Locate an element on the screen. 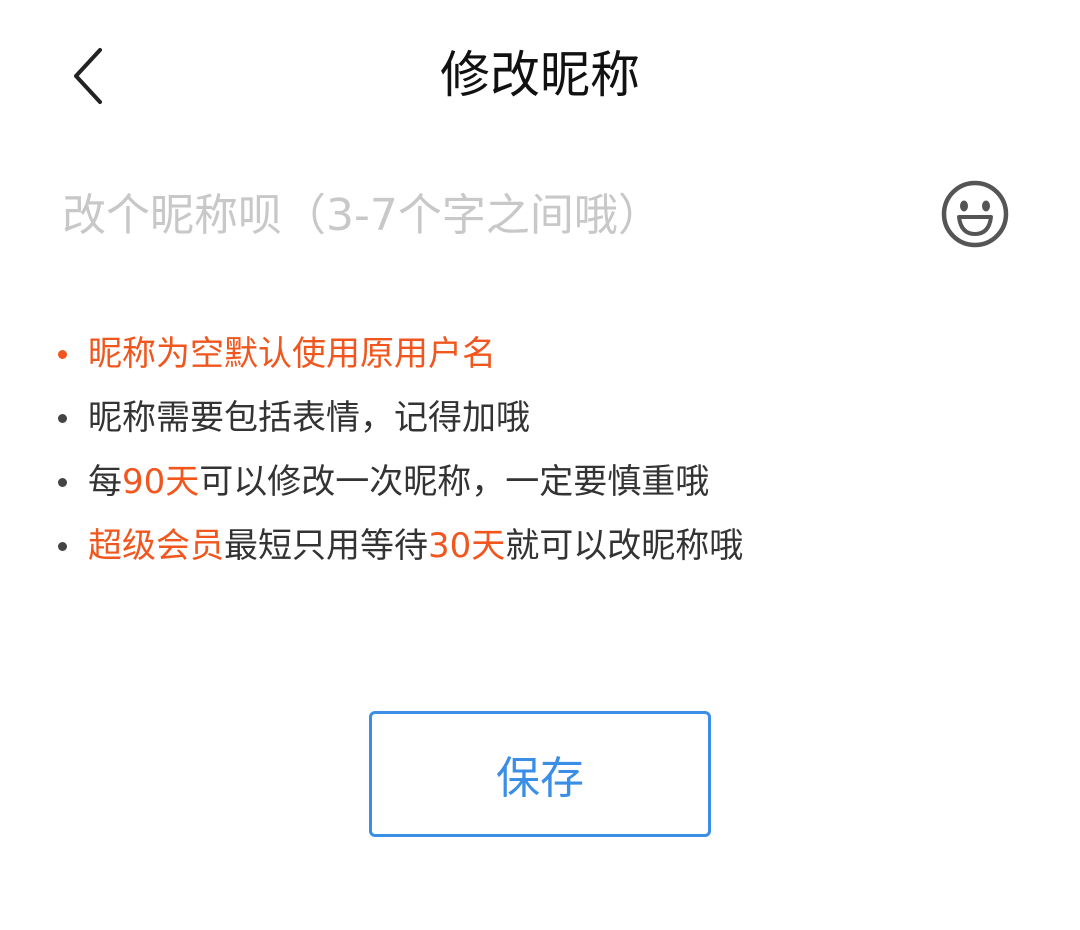 The height and width of the screenshot is (930, 1080). page-title: 修改昵称 is located at coordinates (540, 75).